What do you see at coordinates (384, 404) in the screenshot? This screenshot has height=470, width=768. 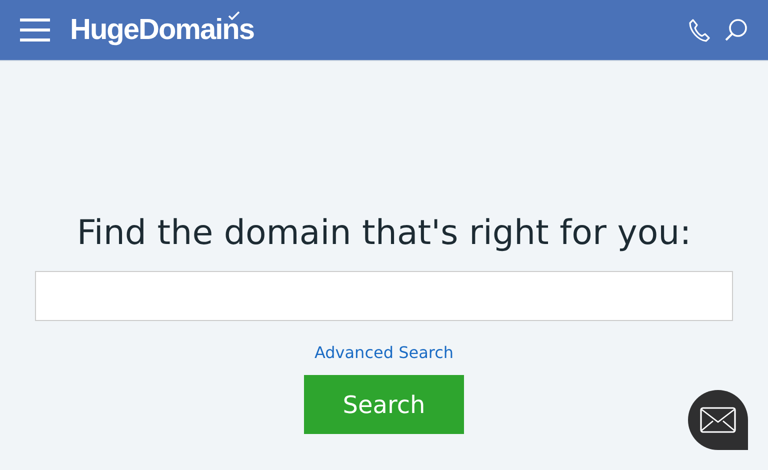 I see `search-button: Search` at bounding box center [384, 404].